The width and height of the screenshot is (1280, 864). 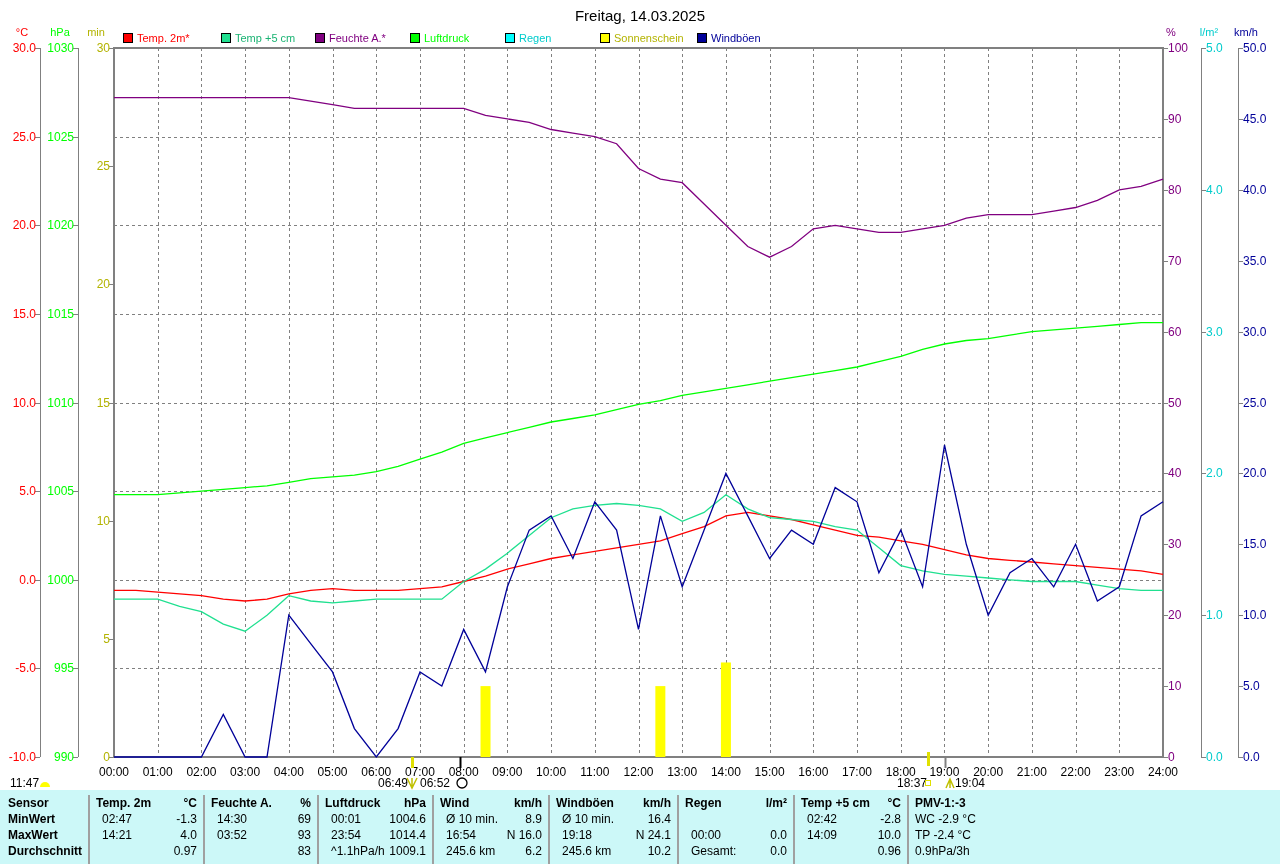 I want to click on axis-tick-label: 05:00, so click(x=332, y=772).